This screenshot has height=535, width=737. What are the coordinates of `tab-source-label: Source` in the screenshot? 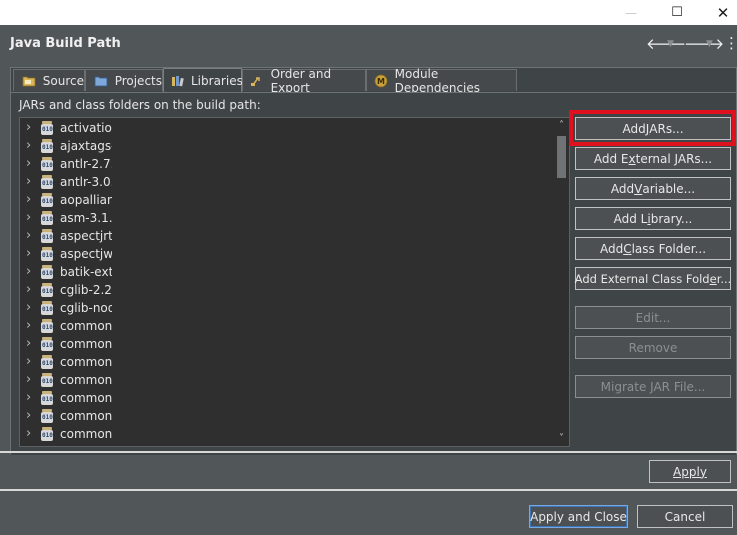 It's located at (63, 80).